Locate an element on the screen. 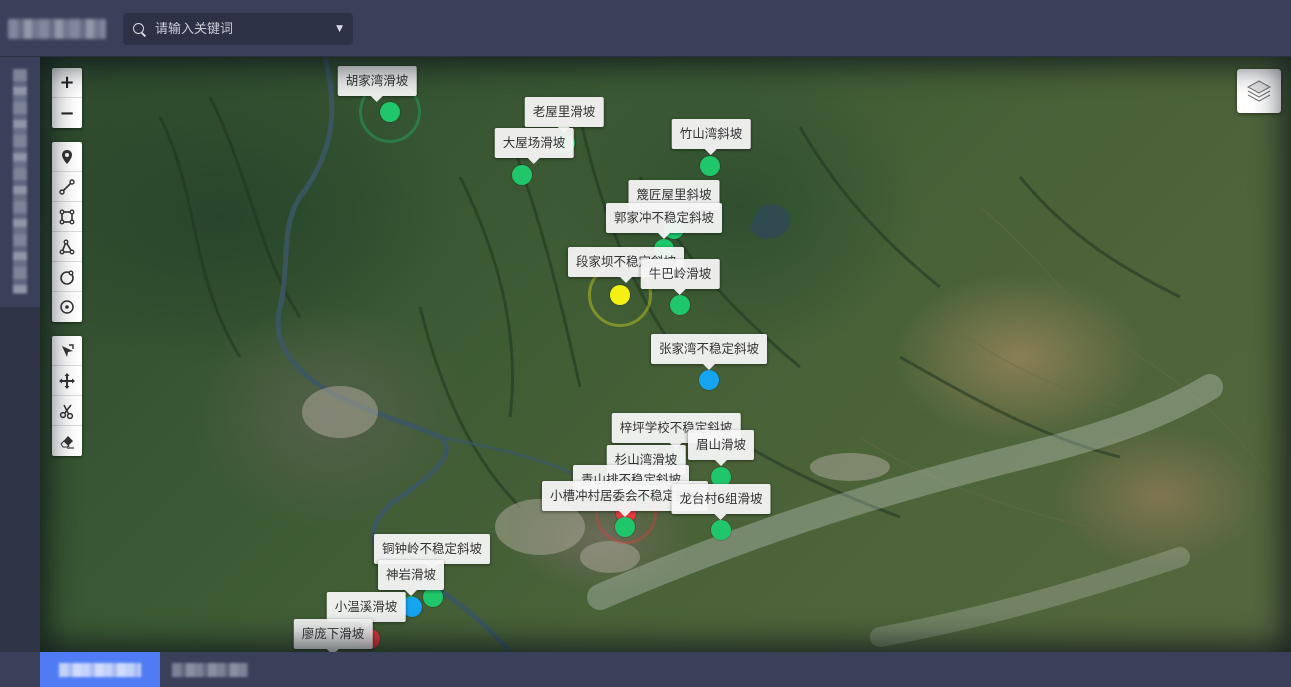  drag-button is located at coordinates (67, 381).